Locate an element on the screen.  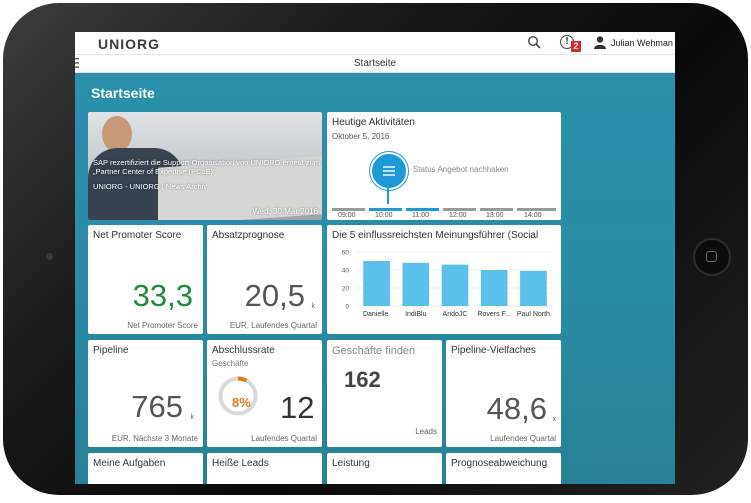
meine-aufgaben-tile: Meine Aufgaben is located at coordinates (145, 468).